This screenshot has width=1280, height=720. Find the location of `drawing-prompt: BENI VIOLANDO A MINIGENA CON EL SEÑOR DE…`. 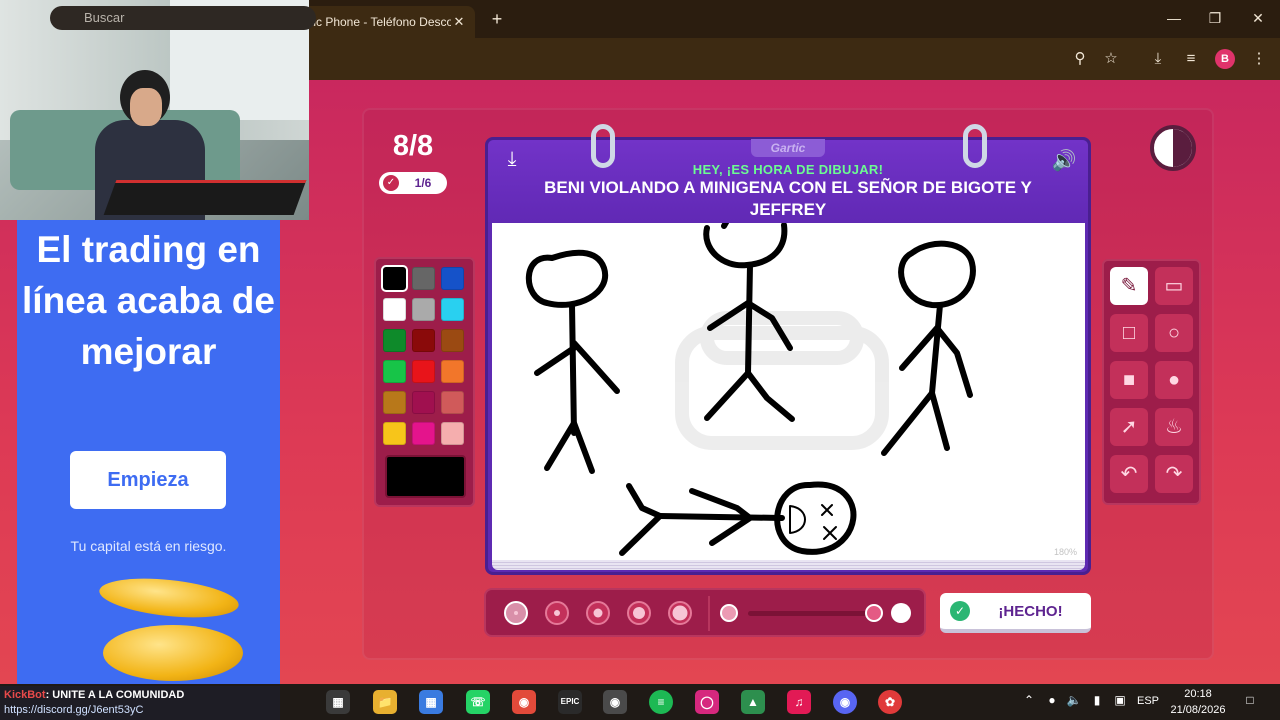

drawing-prompt: BENI VIOLANDO A MINIGENA CON EL SEÑOR DE… is located at coordinates (788, 198).